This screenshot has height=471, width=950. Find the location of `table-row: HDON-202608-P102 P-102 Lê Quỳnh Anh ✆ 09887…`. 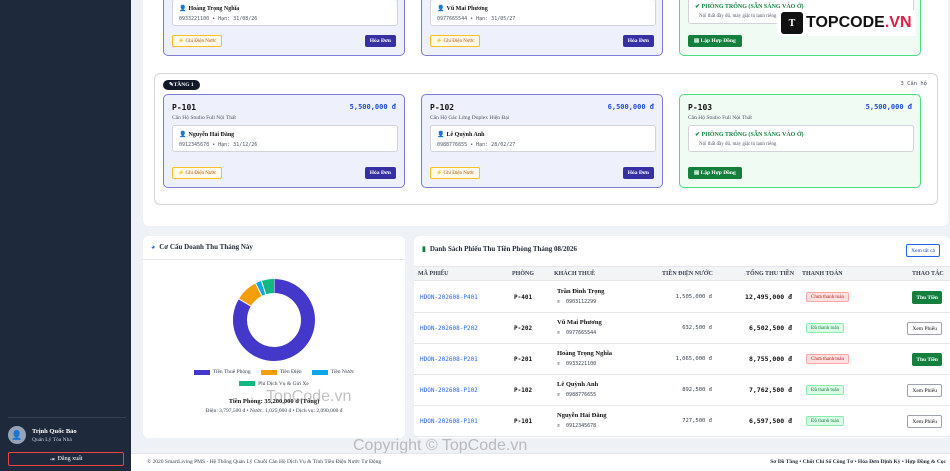

table-row: HDON-202608-P102 P-102 Lê Quỳnh Anh ✆ 09887… is located at coordinates (682, 390).